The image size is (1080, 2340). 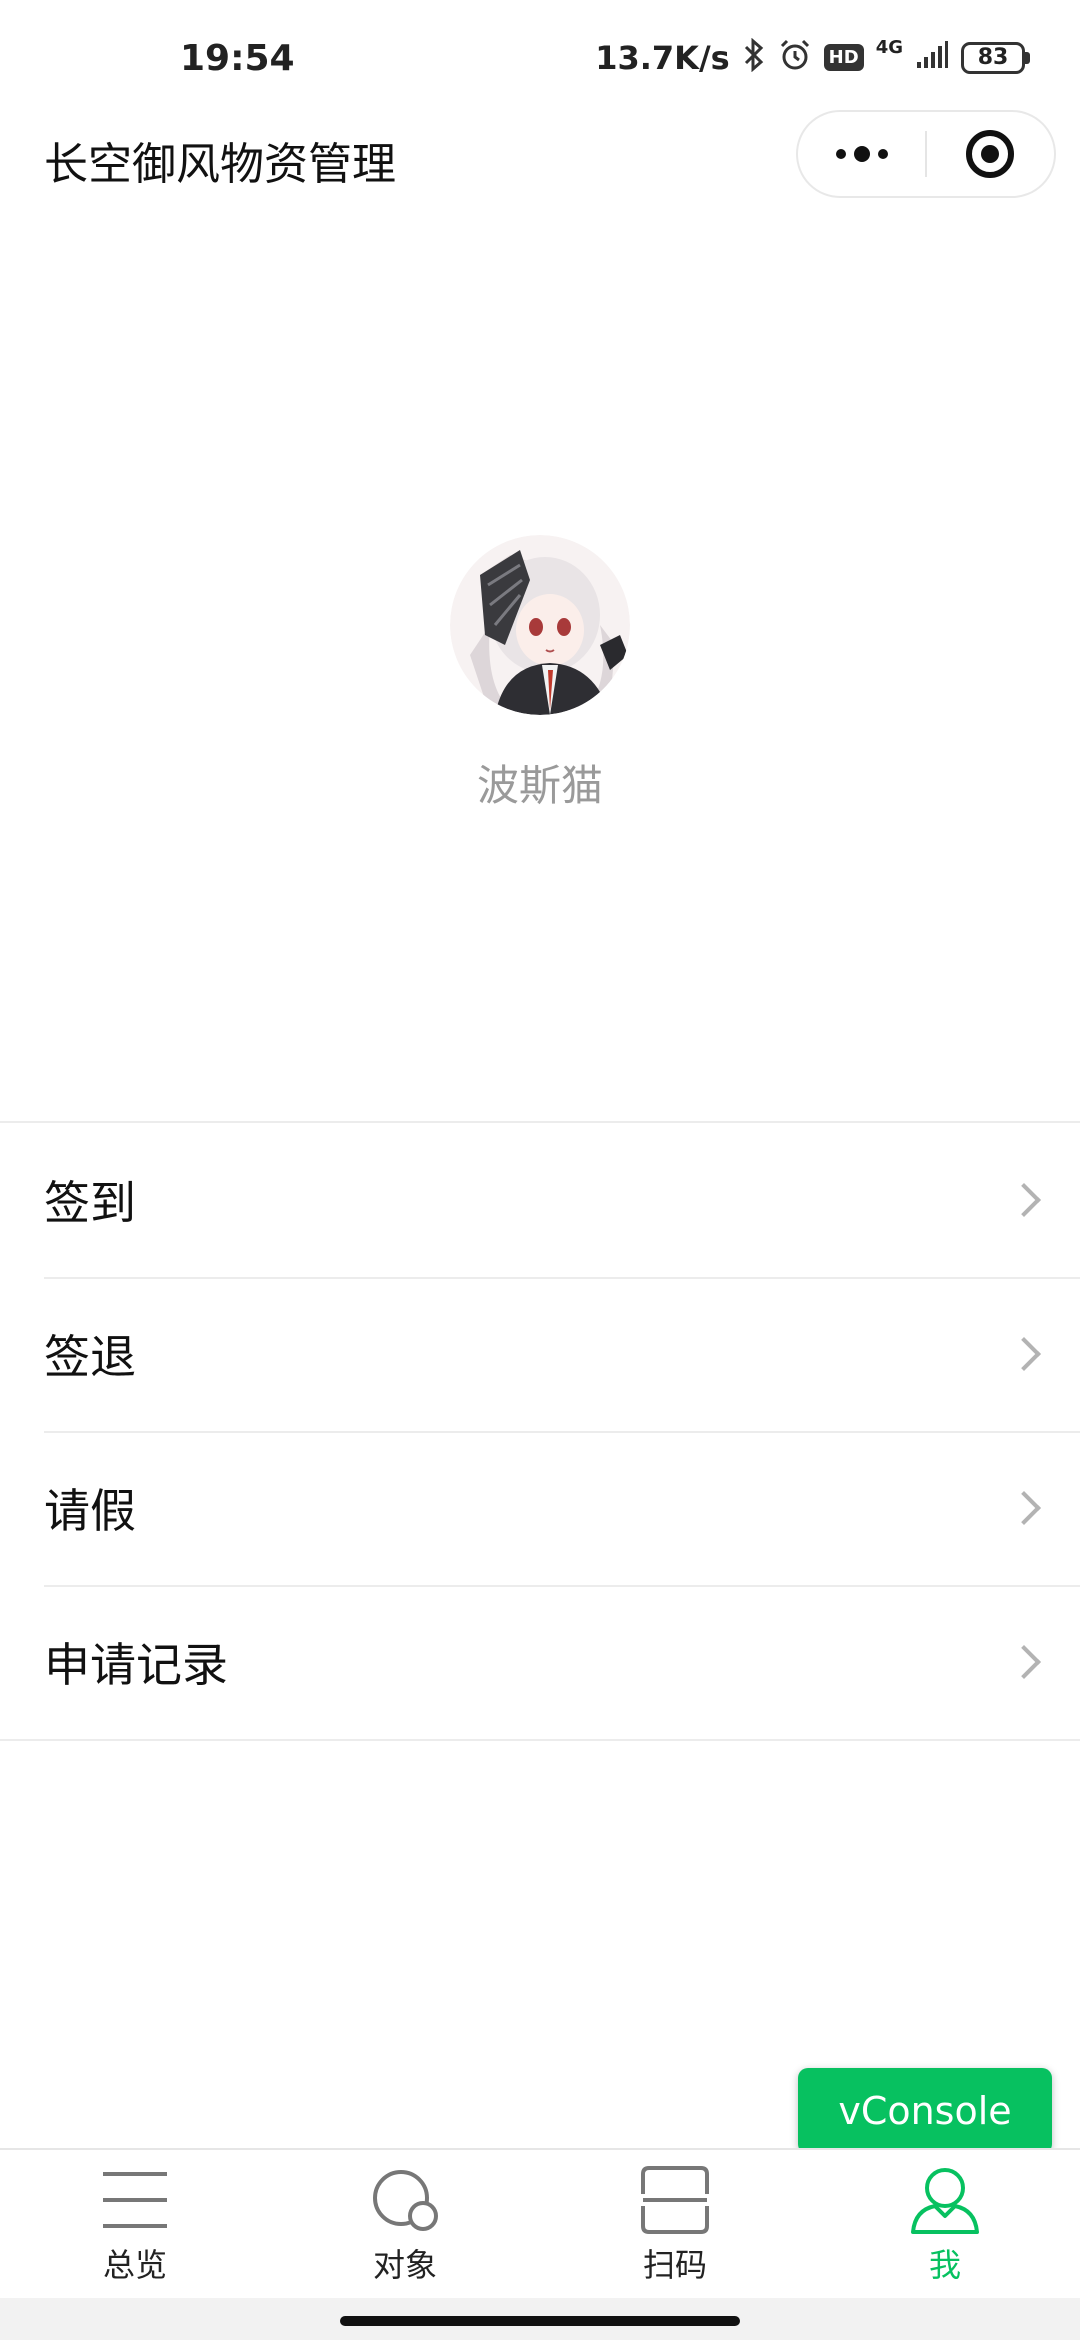 What do you see at coordinates (843, 57) in the screenshot?
I see `hd-badge: HD` at bounding box center [843, 57].